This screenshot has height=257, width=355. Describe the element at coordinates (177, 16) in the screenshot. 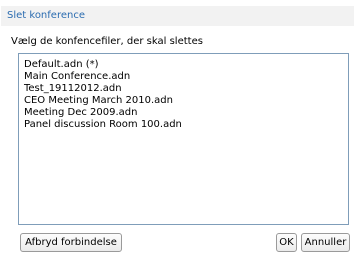

I see `dialog-title-bar: Slet konference` at that location.